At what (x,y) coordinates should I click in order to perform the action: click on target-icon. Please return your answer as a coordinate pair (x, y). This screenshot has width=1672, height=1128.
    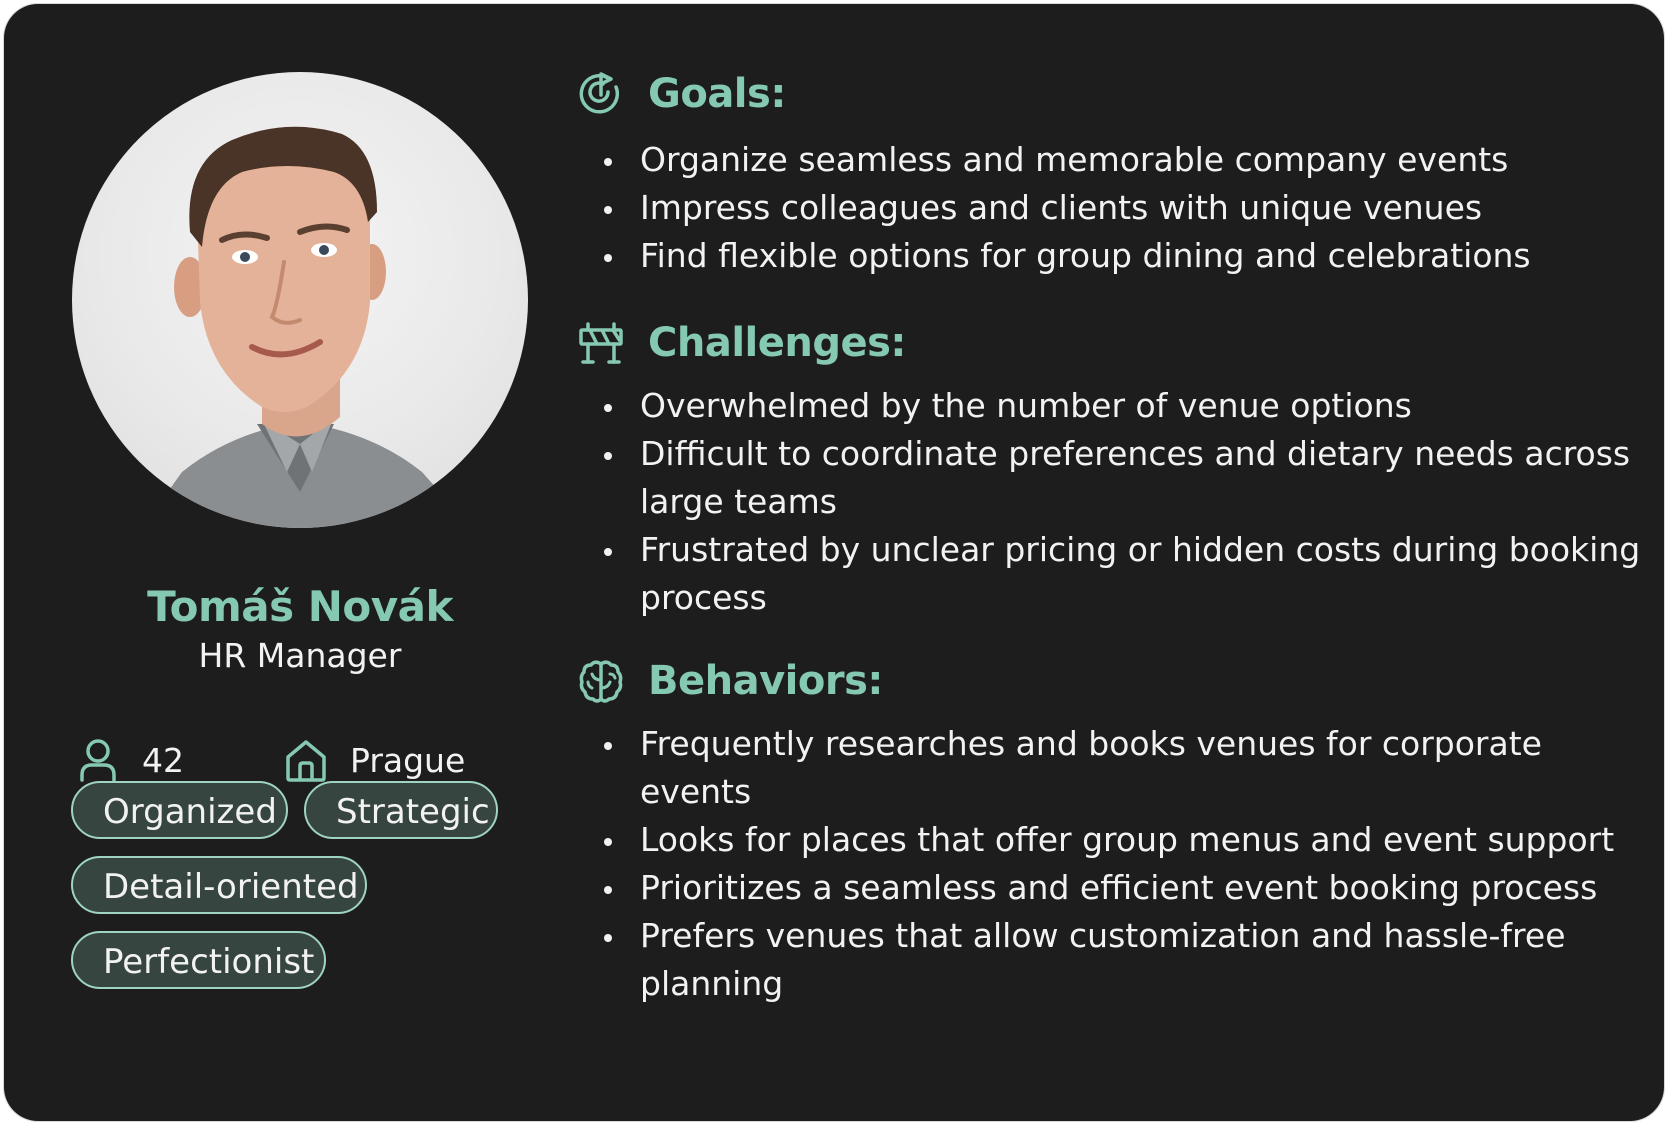
    Looking at the image, I should click on (599, 93).